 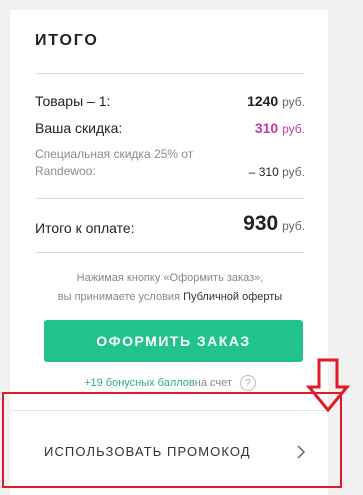 I want to click on offer-notice-line2: вы принимаете условия, so click(x=120, y=297).